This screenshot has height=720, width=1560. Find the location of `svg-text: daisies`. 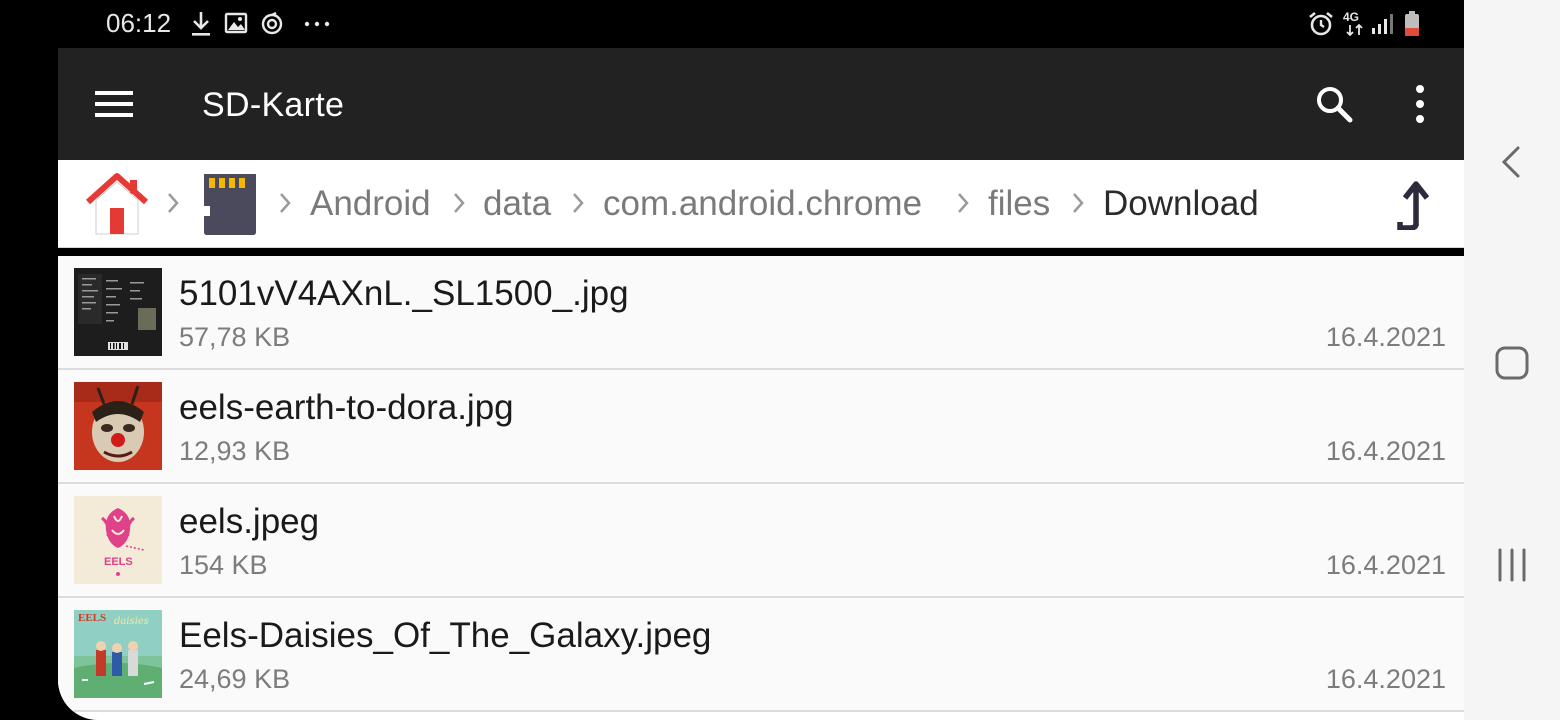

svg-text: daisies is located at coordinates (131, 621).